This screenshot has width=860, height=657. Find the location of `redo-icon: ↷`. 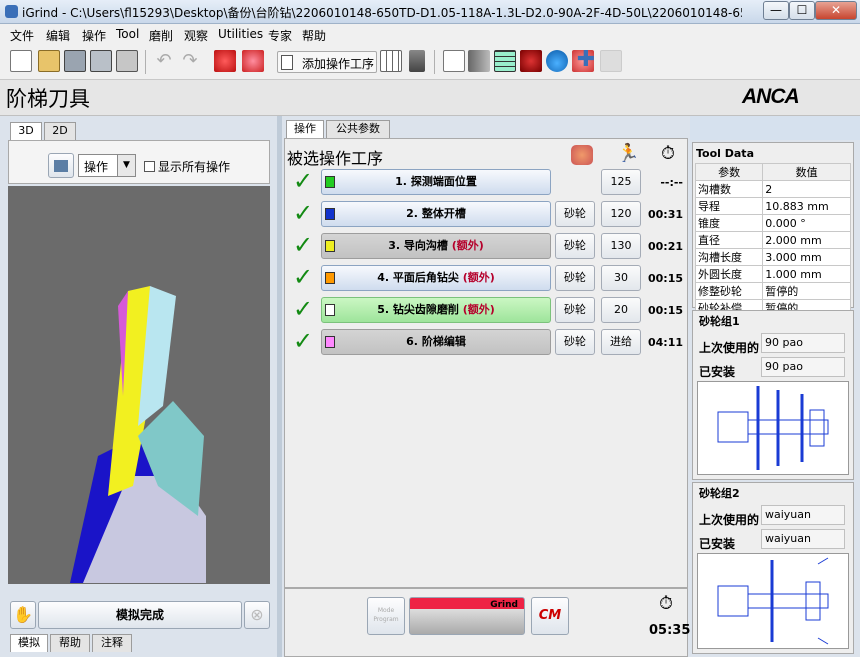

redo-icon: ↷ is located at coordinates (190, 61).